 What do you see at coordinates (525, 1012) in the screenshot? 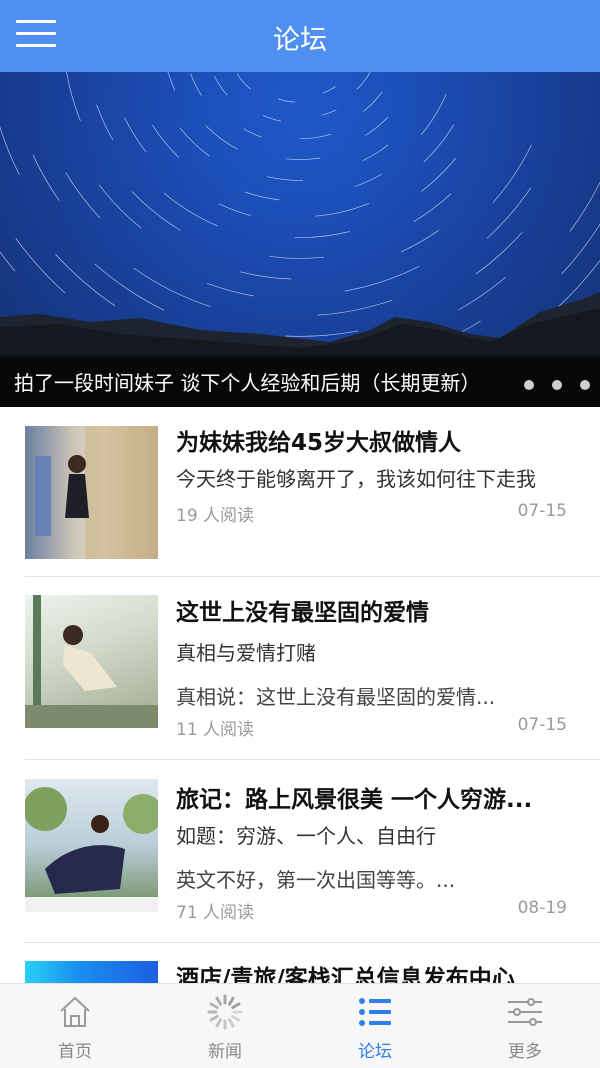
I see `settings-sliders-icon` at bounding box center [525, 1012].